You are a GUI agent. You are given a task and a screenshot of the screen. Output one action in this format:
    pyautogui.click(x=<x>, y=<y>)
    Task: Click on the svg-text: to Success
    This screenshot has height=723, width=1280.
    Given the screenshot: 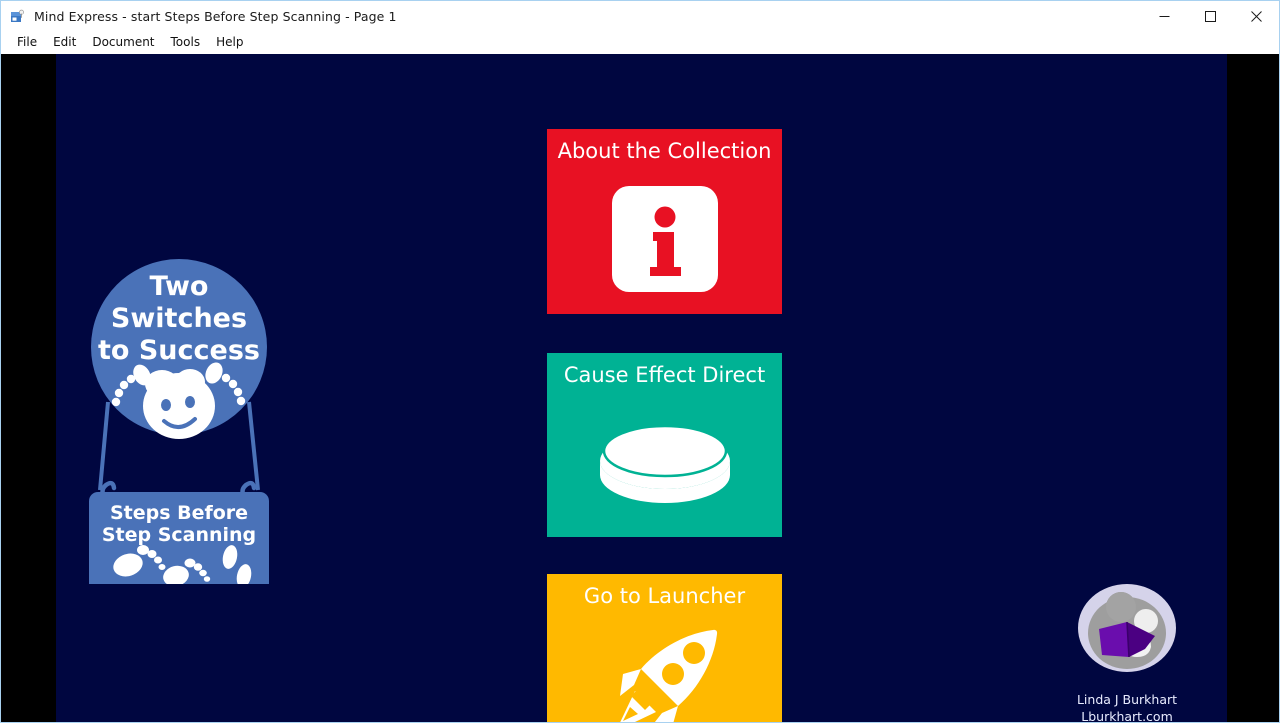 What is the action you would take?
    pyautogui.click(x=179, y=350)
    